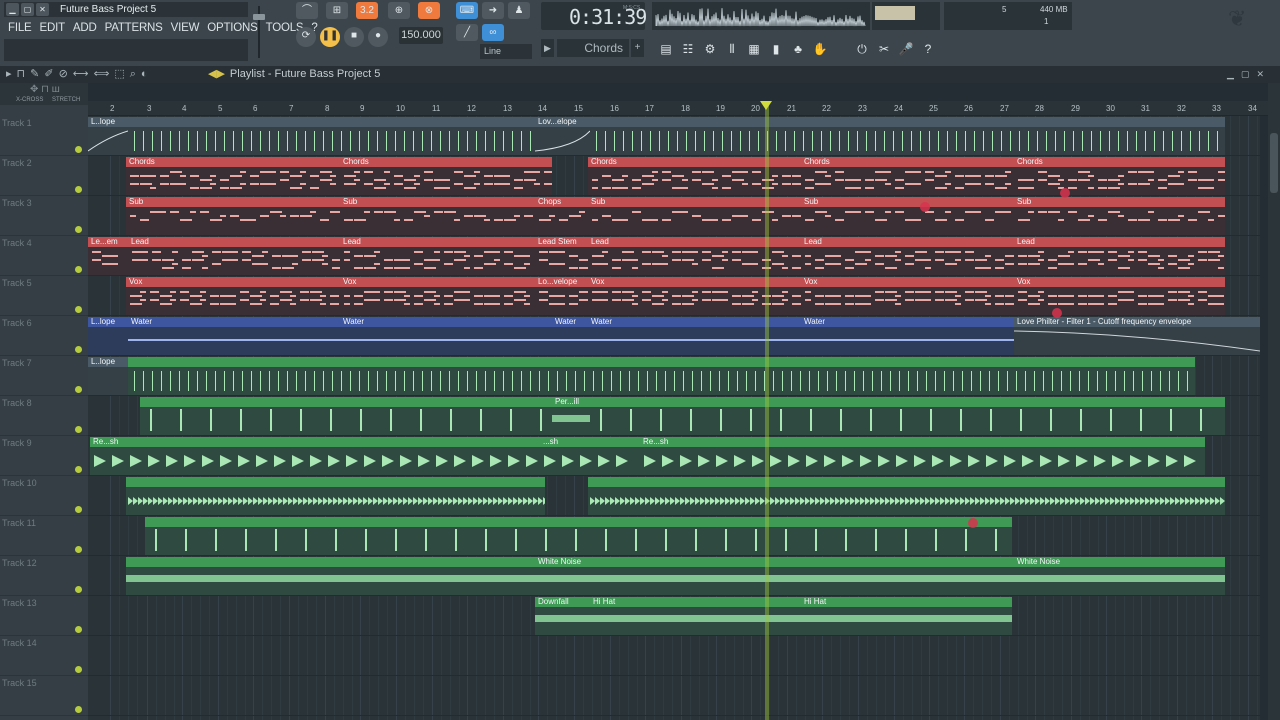  Describe the element at coordinates (1260, 74) in the screenshot. I see `playlist-close-icon: ✕` at that location.